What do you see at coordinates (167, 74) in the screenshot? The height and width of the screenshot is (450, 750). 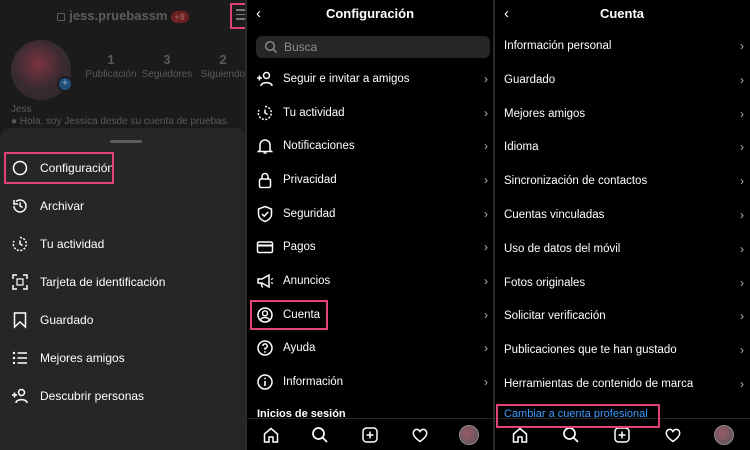 I see `stat-label: Seguidores` at bounding box center [167, 74].